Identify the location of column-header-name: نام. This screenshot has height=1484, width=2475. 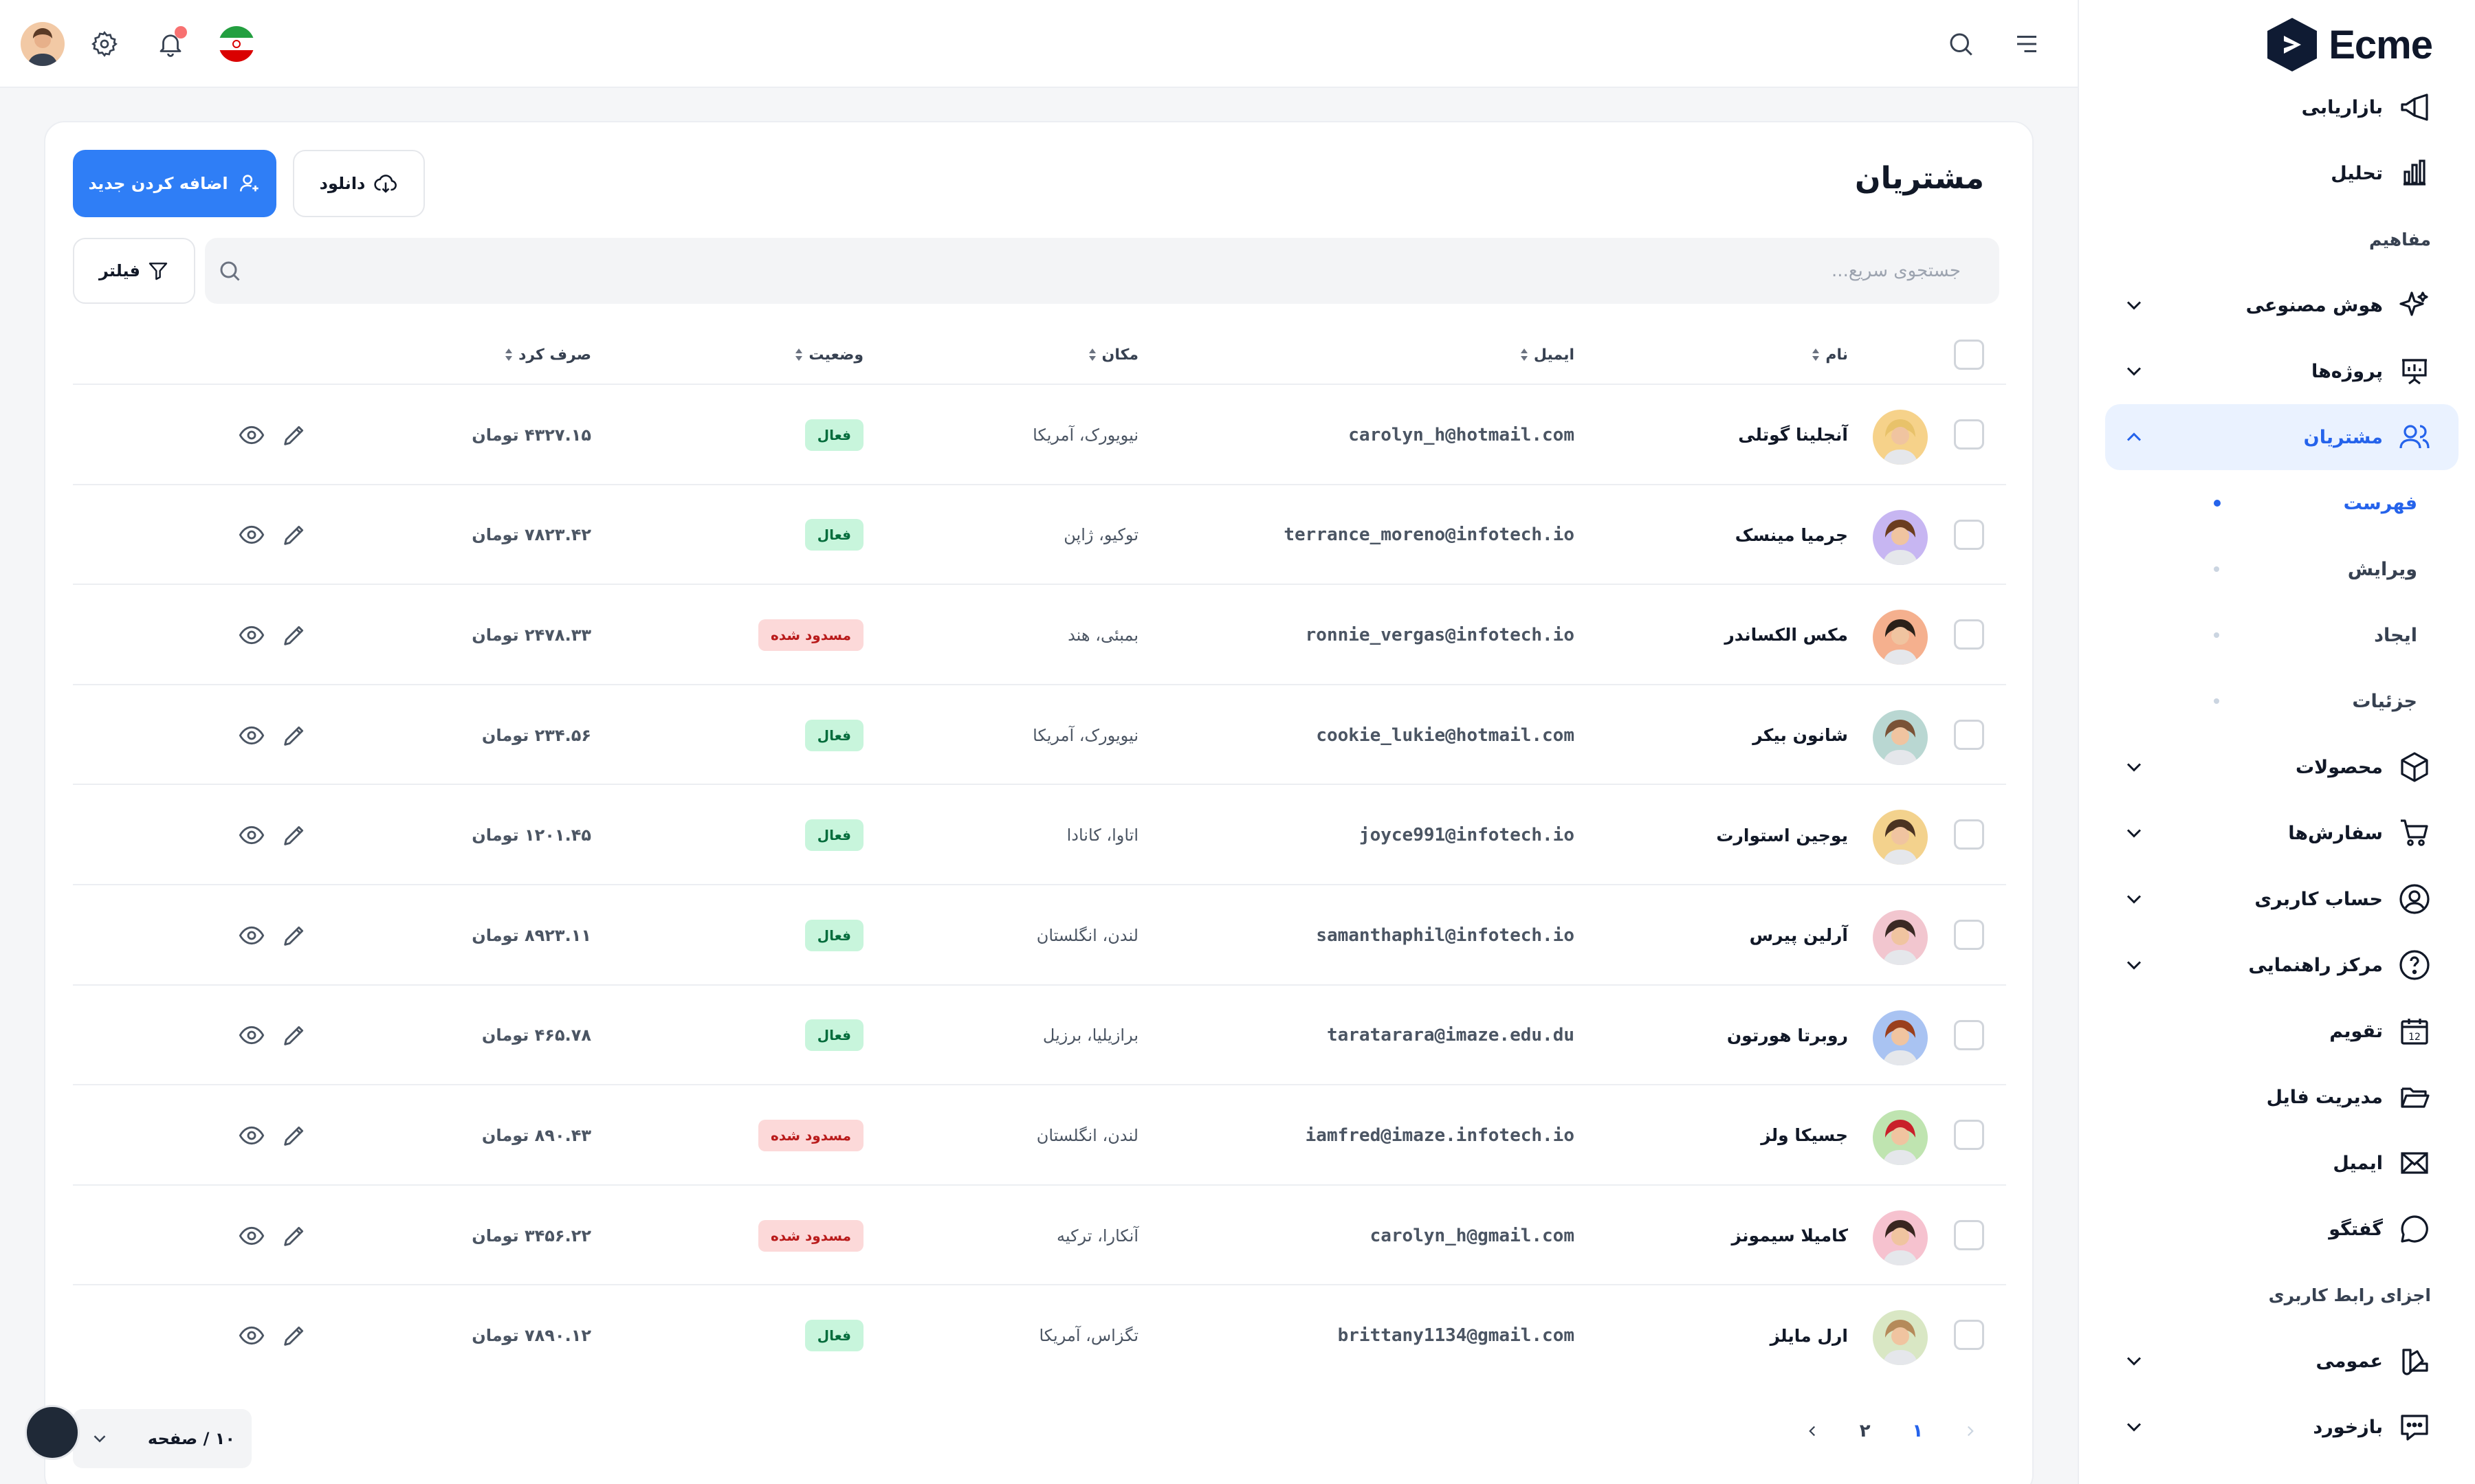
(1829, 355).